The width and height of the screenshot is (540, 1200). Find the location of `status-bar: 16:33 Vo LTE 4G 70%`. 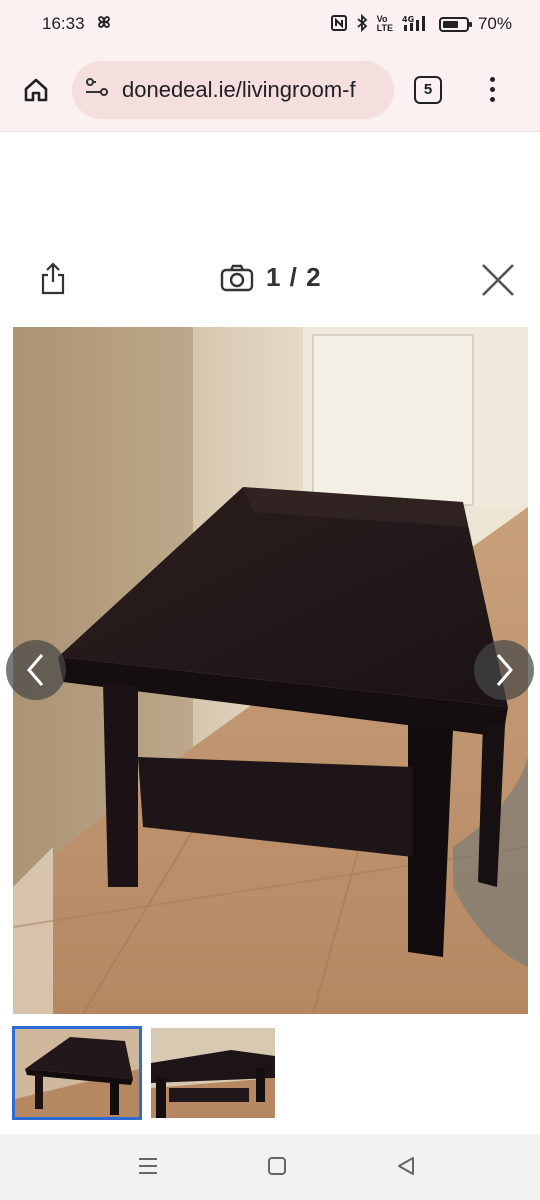

status-bar: 16:33 Vo LTE 4G 70% is located at coordinates (270, 24).